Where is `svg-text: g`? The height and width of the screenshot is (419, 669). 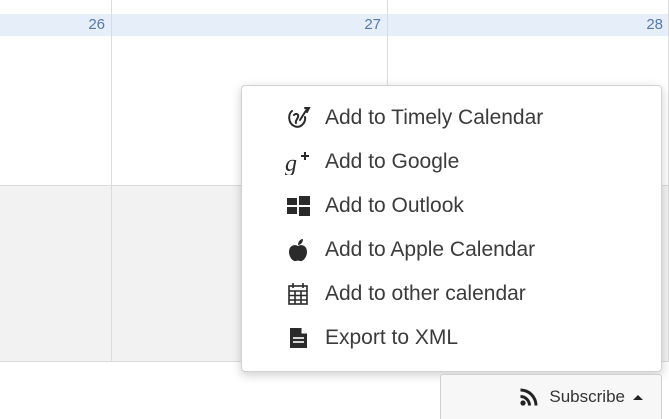 svg-text: g is located at coordinates (291, 163).